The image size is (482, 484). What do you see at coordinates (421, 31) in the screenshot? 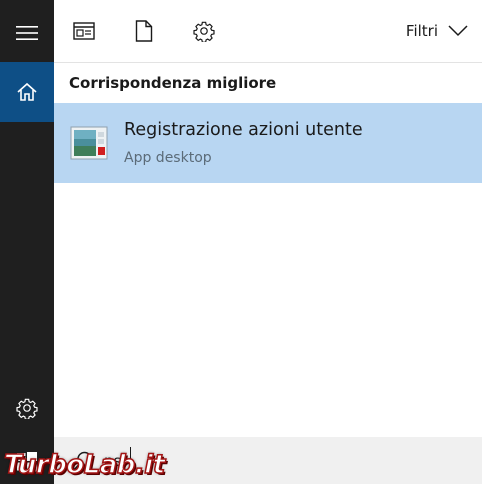
I see `filters-label: Filtri` at bounding box center [421, 31].